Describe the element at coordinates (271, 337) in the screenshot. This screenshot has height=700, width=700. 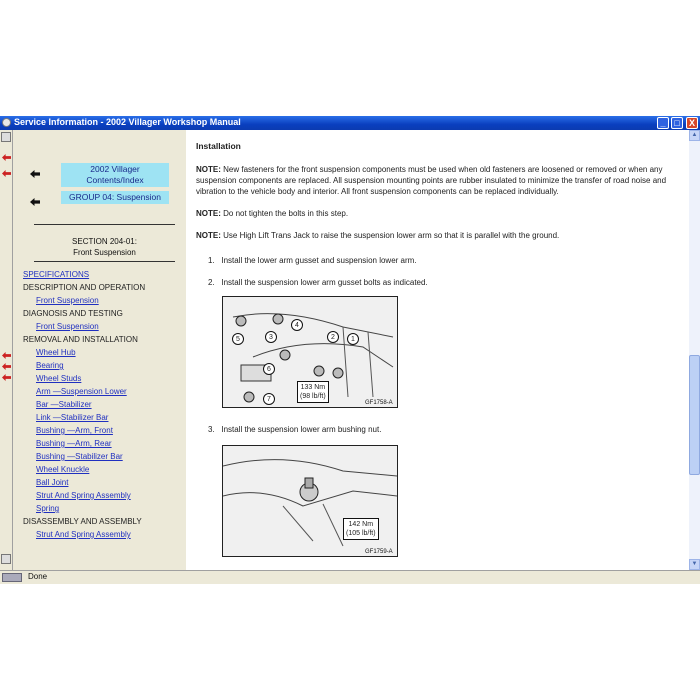
I see `callout-3: 3` at that location.